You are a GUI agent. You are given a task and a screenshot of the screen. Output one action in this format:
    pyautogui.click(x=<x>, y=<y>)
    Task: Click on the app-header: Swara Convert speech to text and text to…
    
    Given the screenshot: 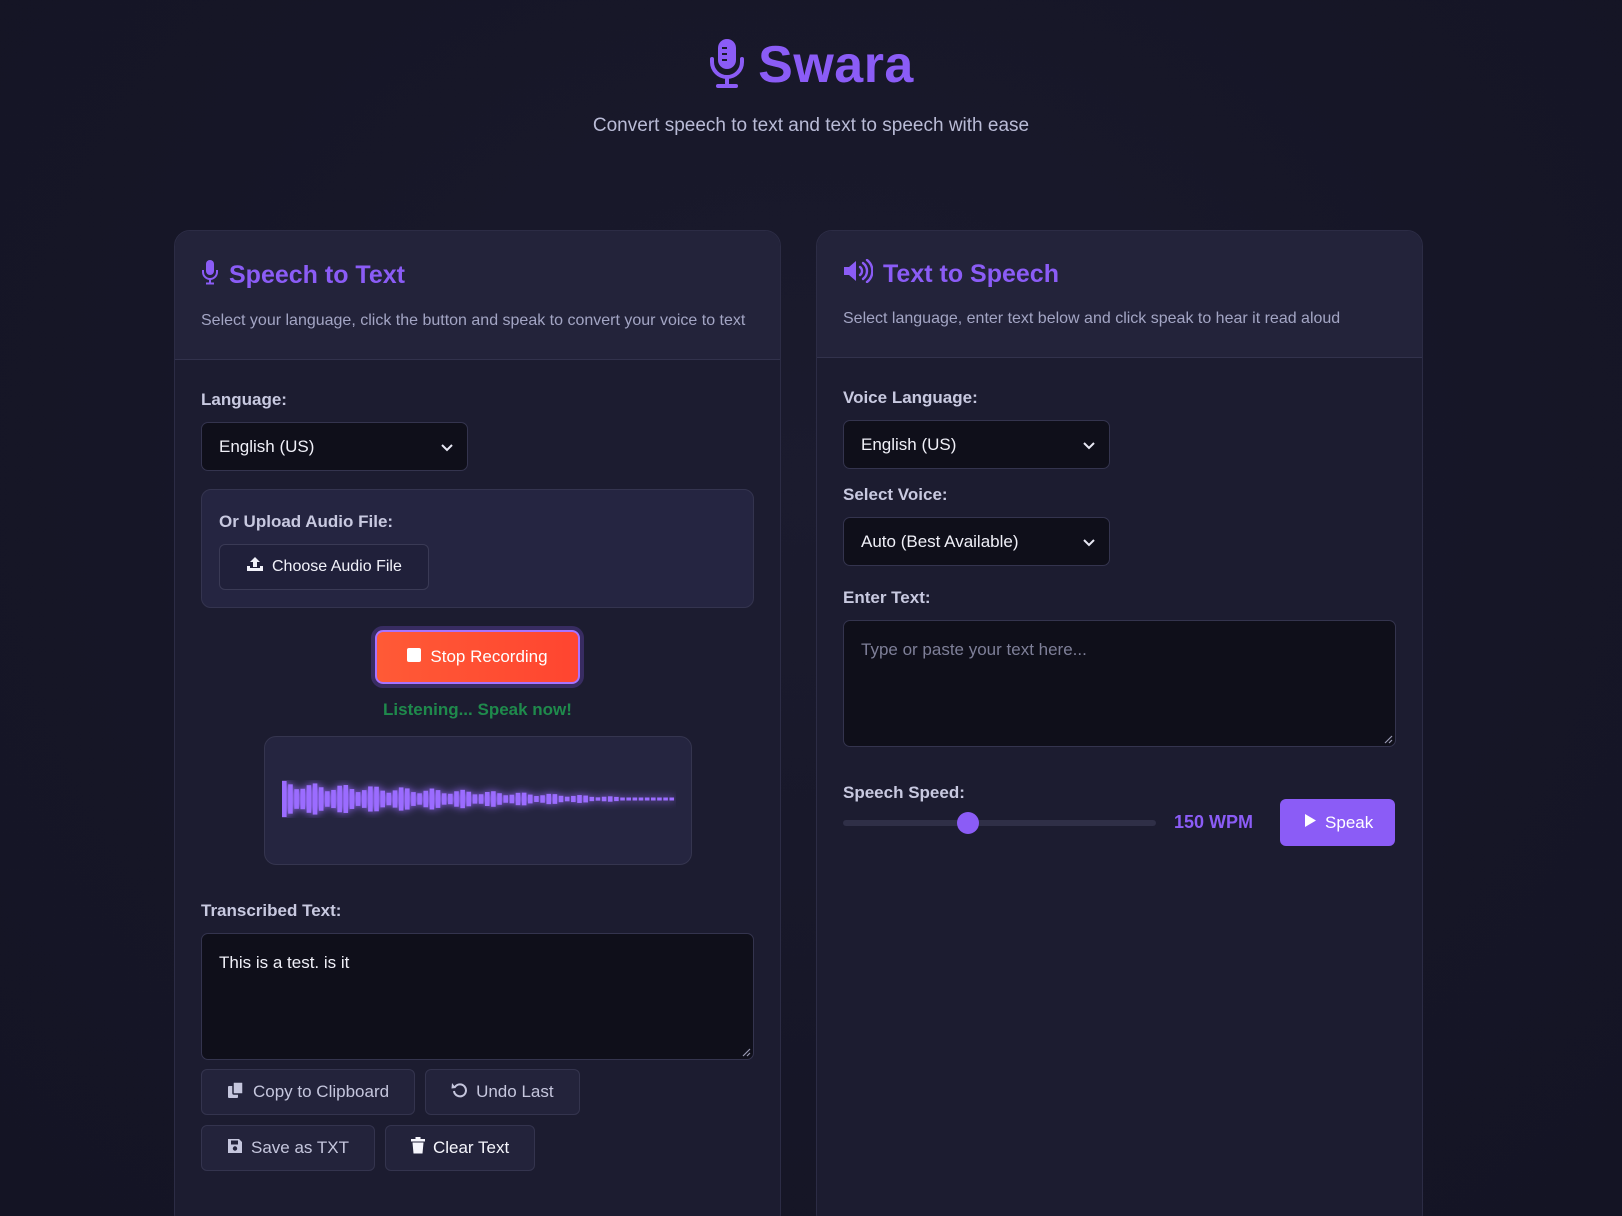 What is the action you would take?
    pyautogui.click(x=811, y=83)
    